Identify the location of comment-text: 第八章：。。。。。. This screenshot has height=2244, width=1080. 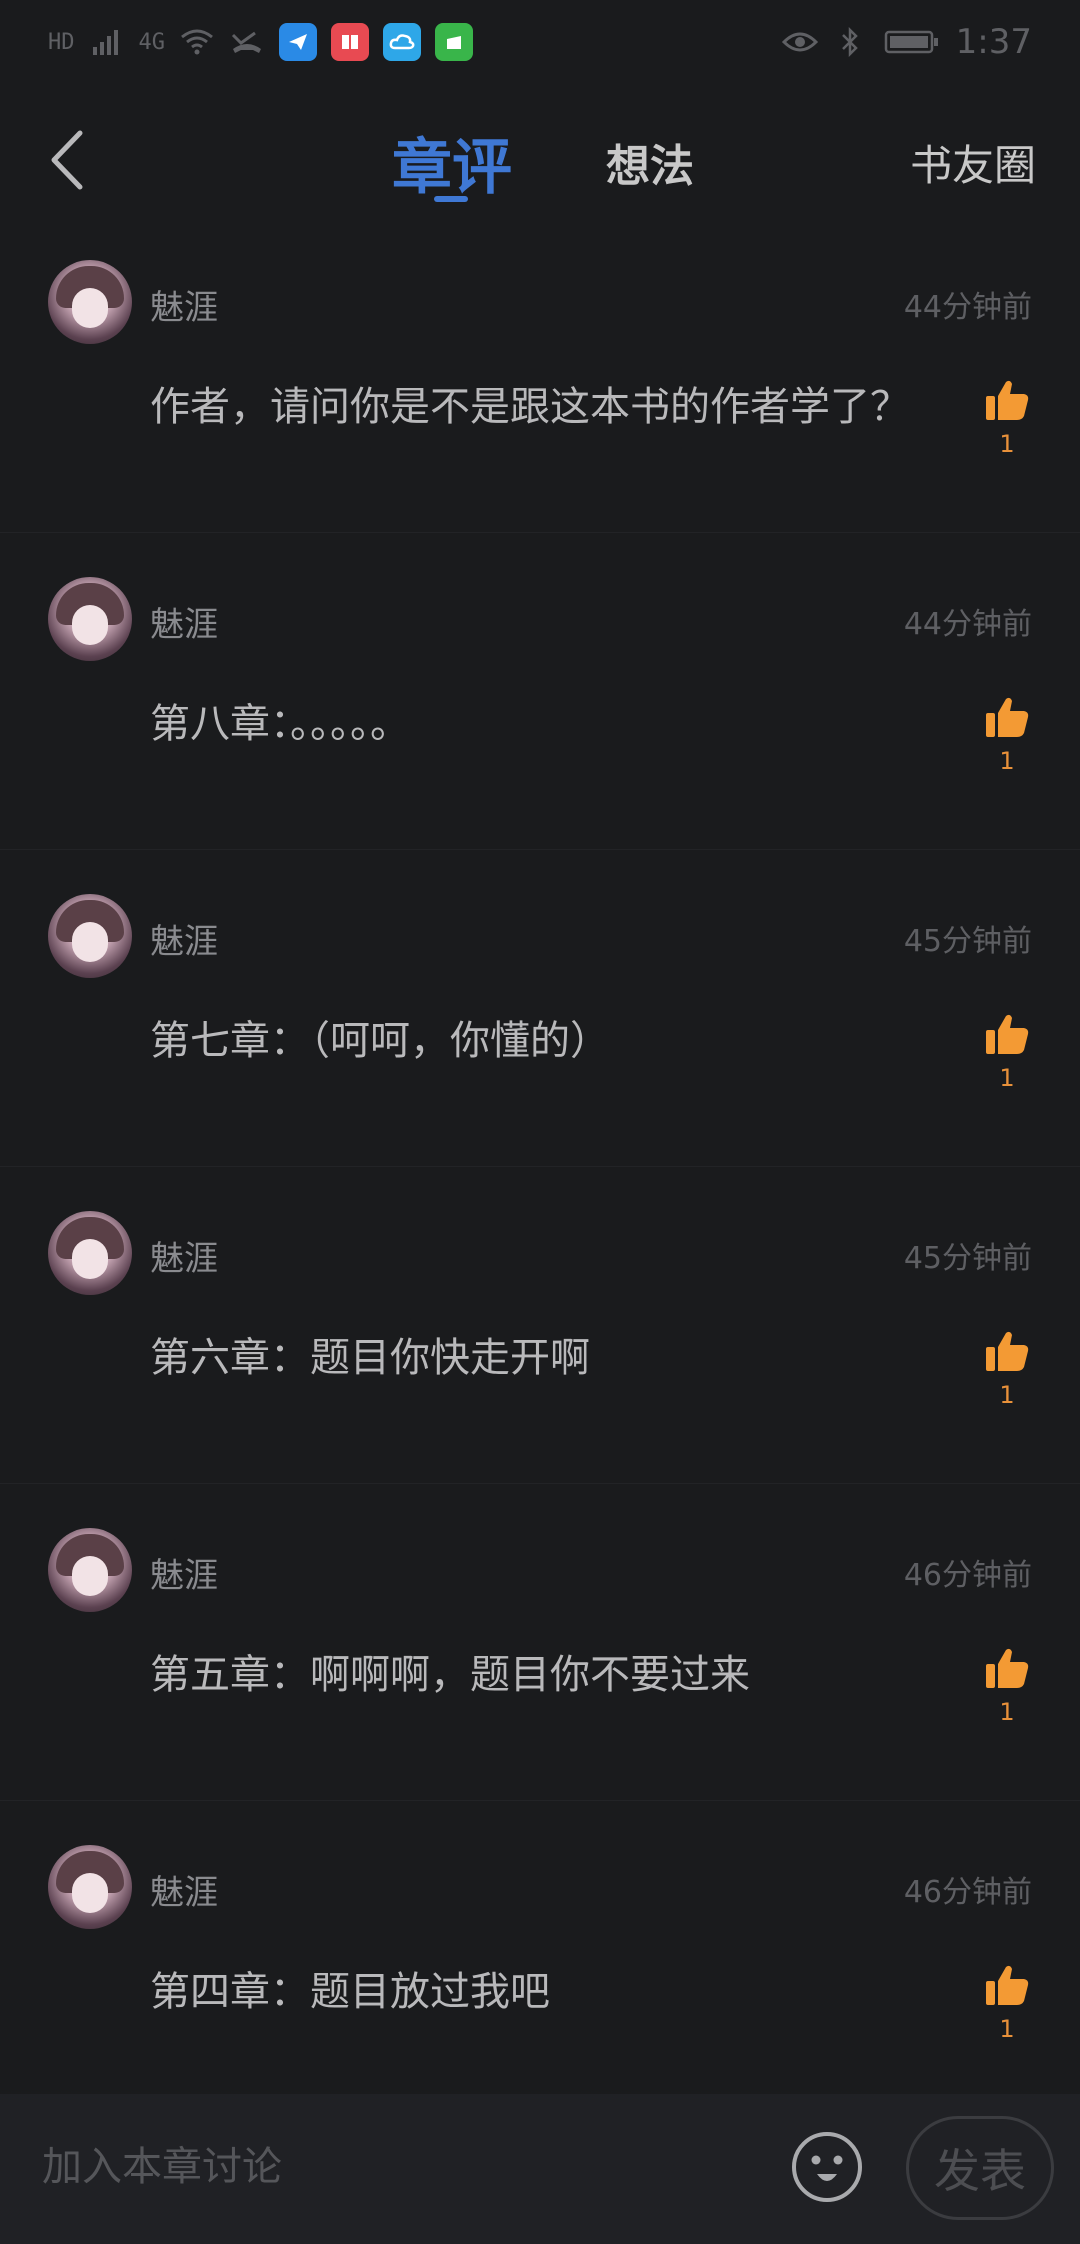
(280, 720).